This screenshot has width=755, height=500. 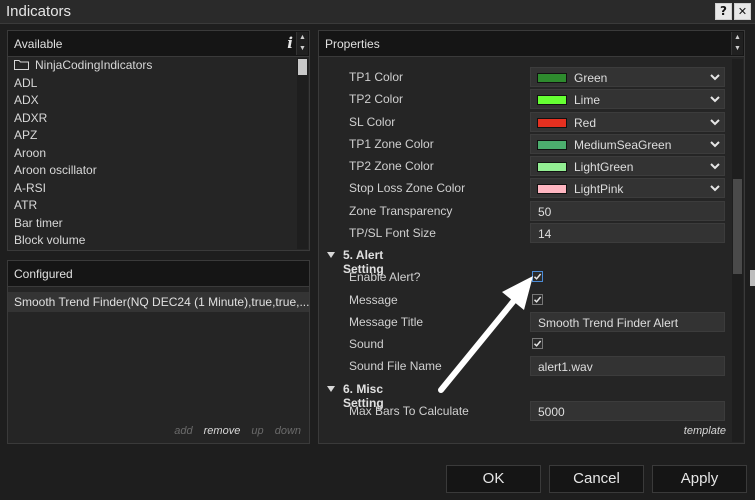 What do you see at coordinates (524, 99) in the screenshot?
I see `property-row: TP2 Color Lime` at bounding box center [524, 99].